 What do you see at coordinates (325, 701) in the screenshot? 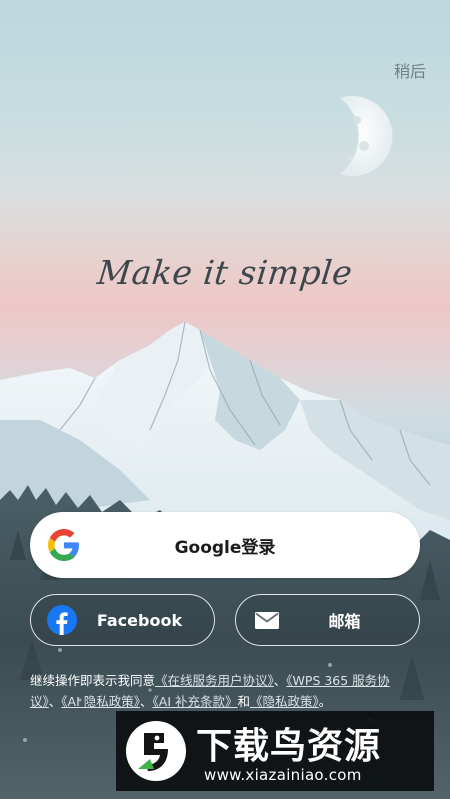
I see `agreement-suffix: 。` at bounding box center [325, 701].